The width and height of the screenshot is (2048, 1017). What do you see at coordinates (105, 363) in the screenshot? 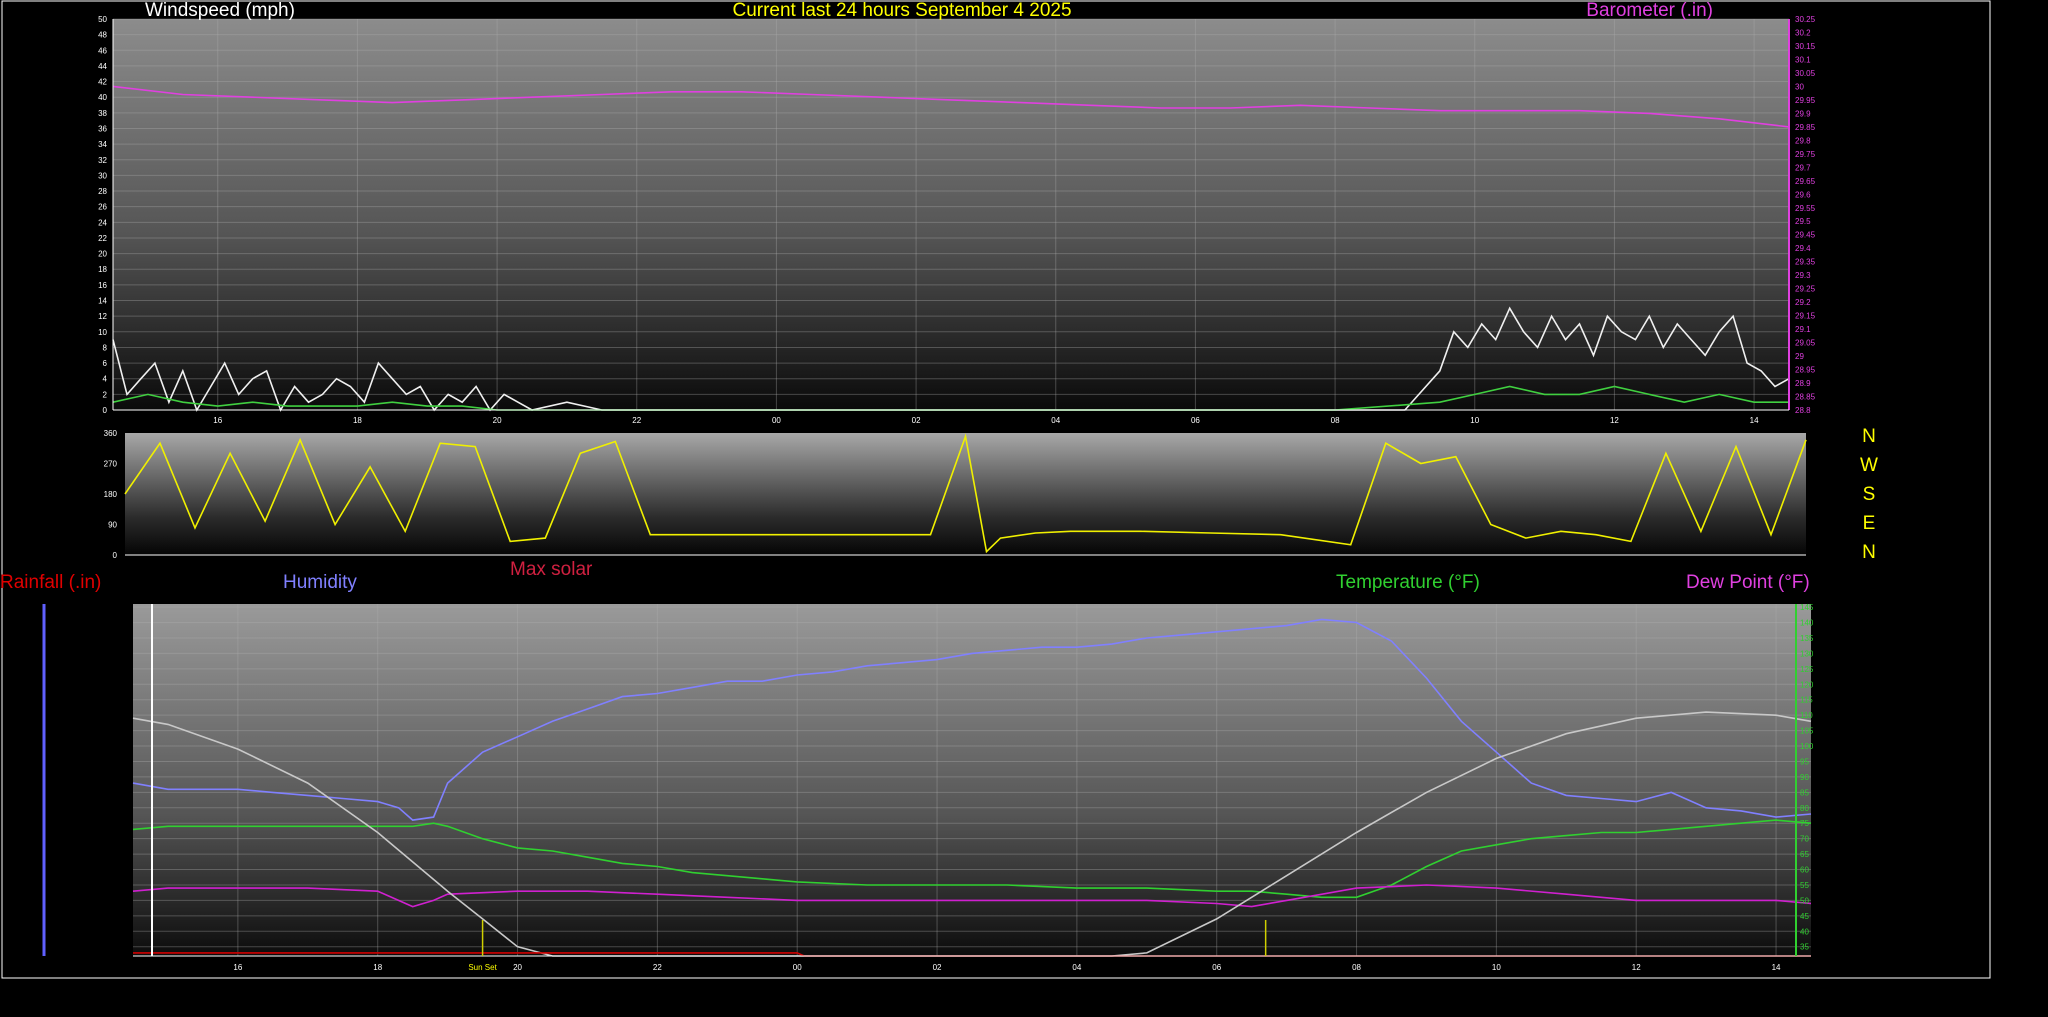
I see `y-tick-label: 6` at bounding box center [105, 363].